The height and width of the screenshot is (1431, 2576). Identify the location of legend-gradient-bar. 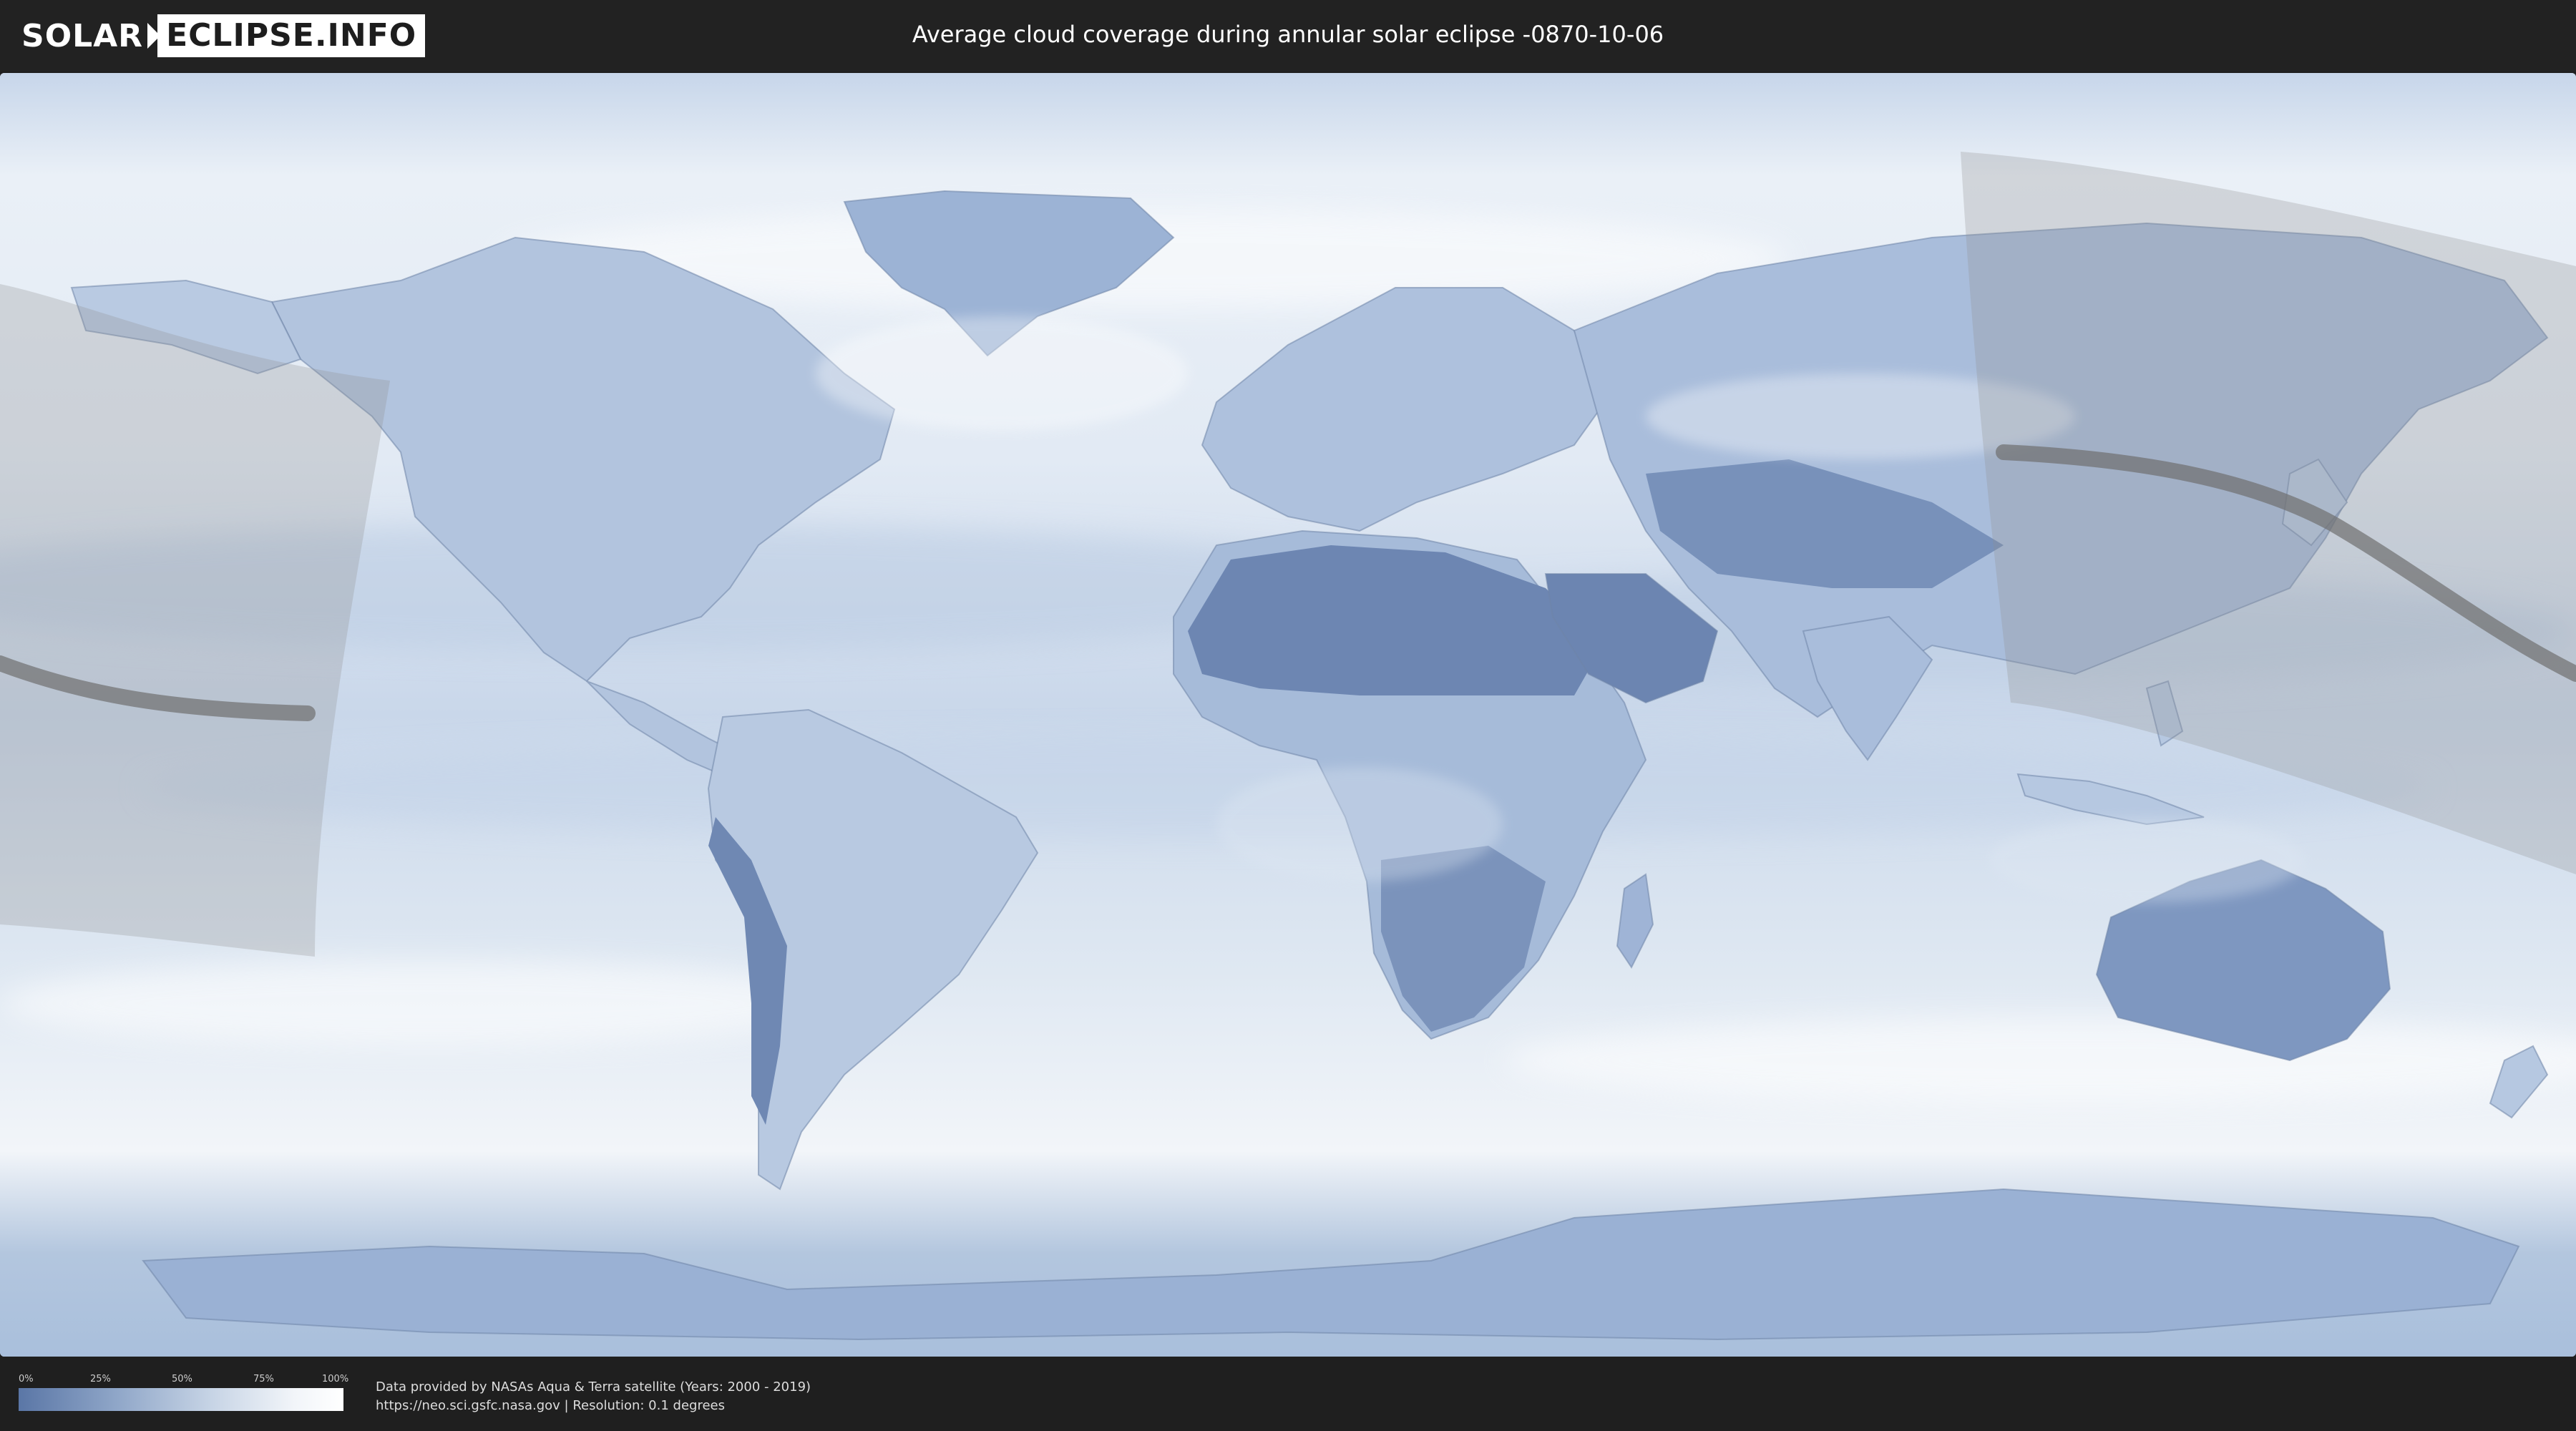
(181, 1399).